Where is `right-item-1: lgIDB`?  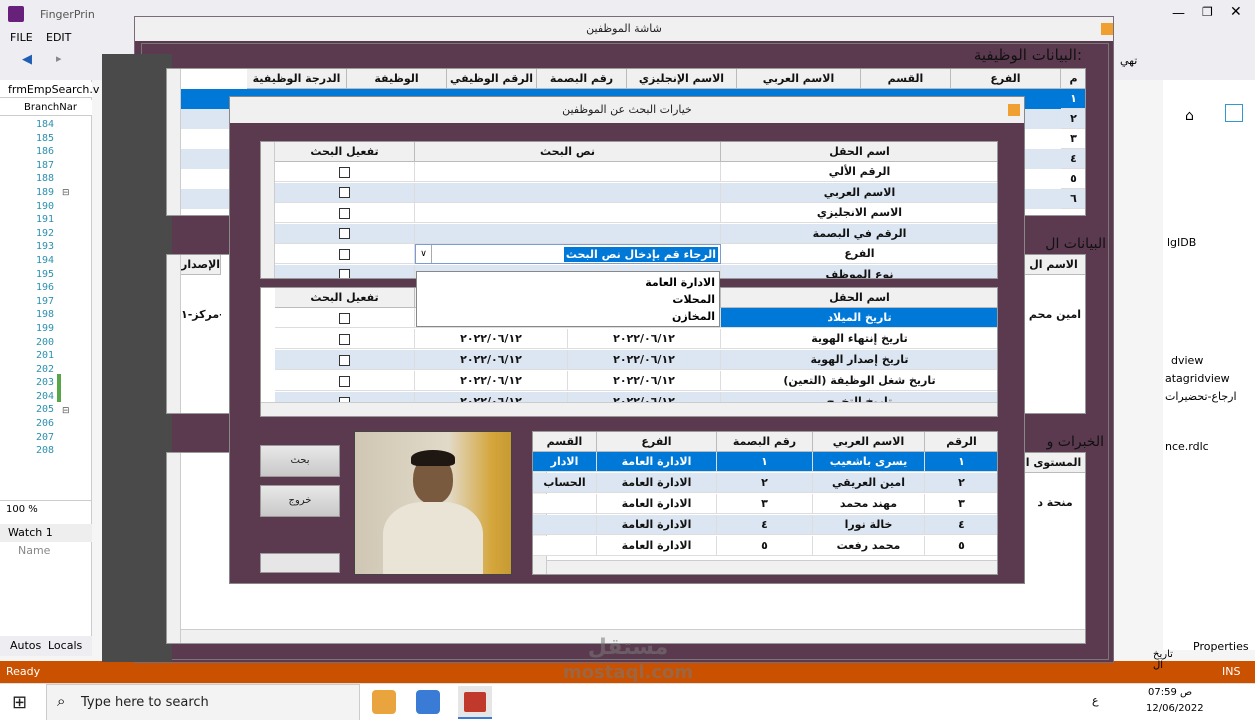 right-item-1: lgIDB is located at coordinates (1181, 242).